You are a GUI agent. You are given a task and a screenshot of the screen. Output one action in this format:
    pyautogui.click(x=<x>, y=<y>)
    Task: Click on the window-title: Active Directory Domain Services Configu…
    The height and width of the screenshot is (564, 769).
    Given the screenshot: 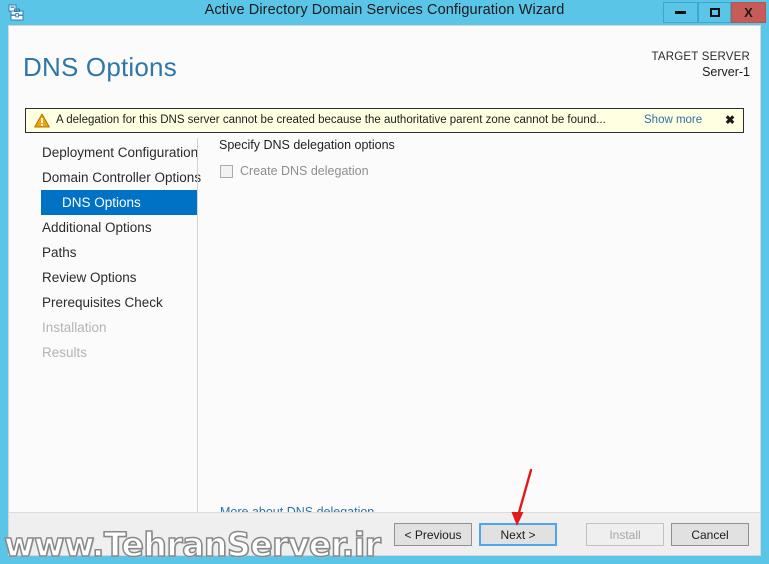 What is the action you would take?
    pyautogui.click(x=384, y=10)
    